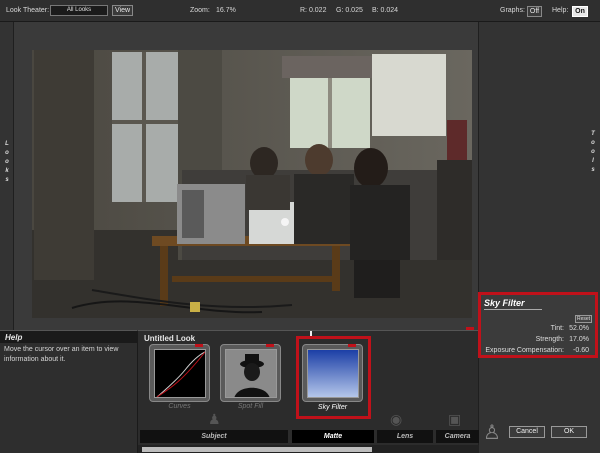 The height and width of the screenshot is (453, 600). Describe the element at coordinates (405, 436) in the screenshot. I see `tab-lens: Lens` at that location.